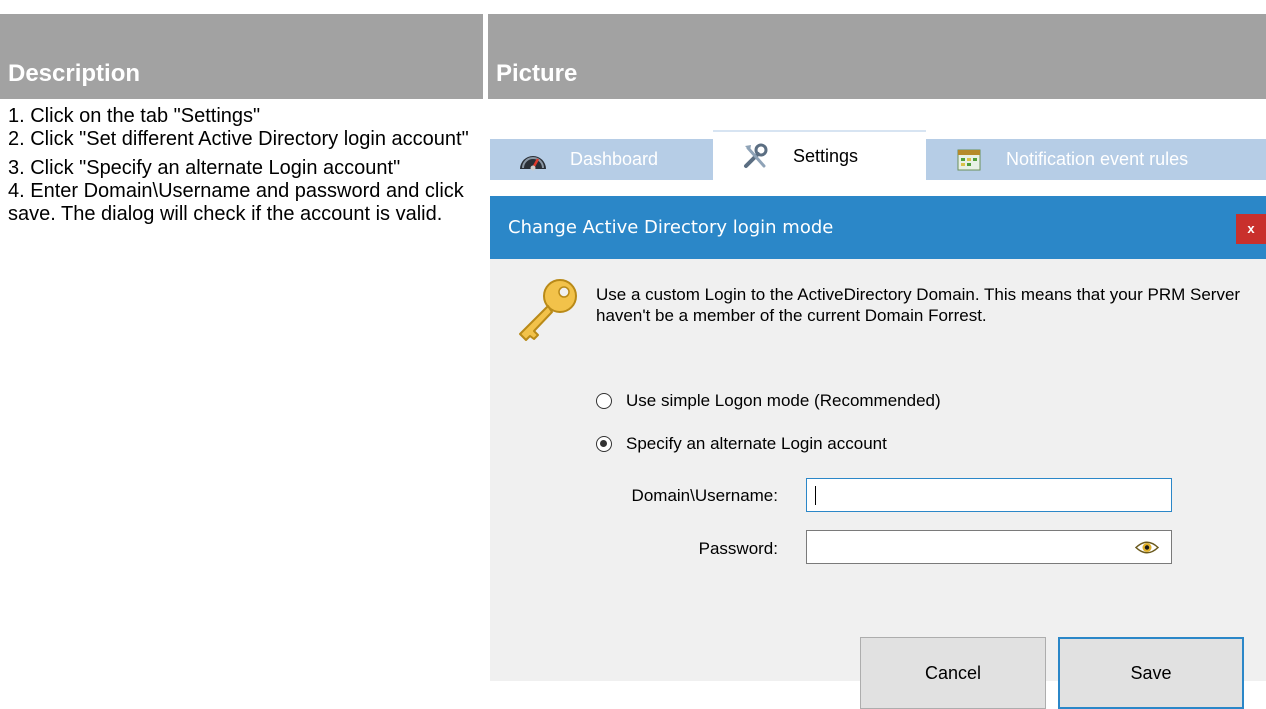 The width and height of the screenshot is (1266, 709). Describe the element at coordinates (614, 159) in the screenshot. I see `tab-label: Dashboard` at that location.